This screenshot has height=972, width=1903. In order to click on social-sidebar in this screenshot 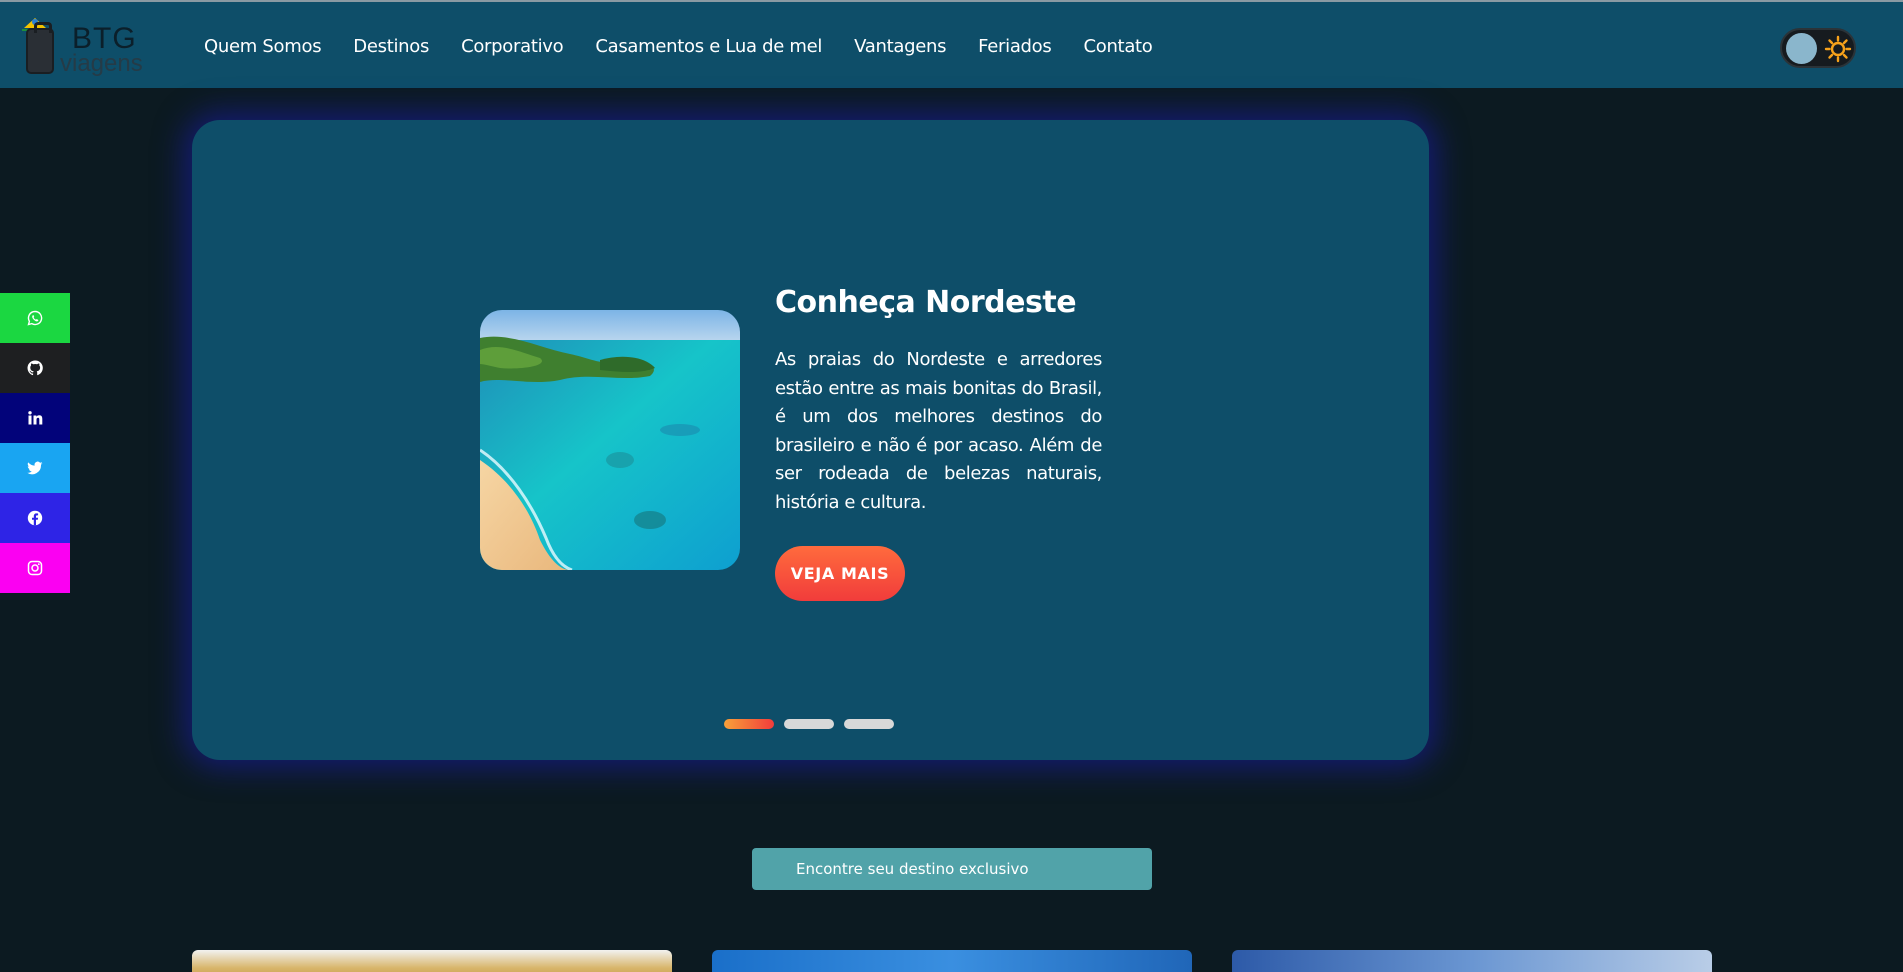, I will do `click(35, 443)`.